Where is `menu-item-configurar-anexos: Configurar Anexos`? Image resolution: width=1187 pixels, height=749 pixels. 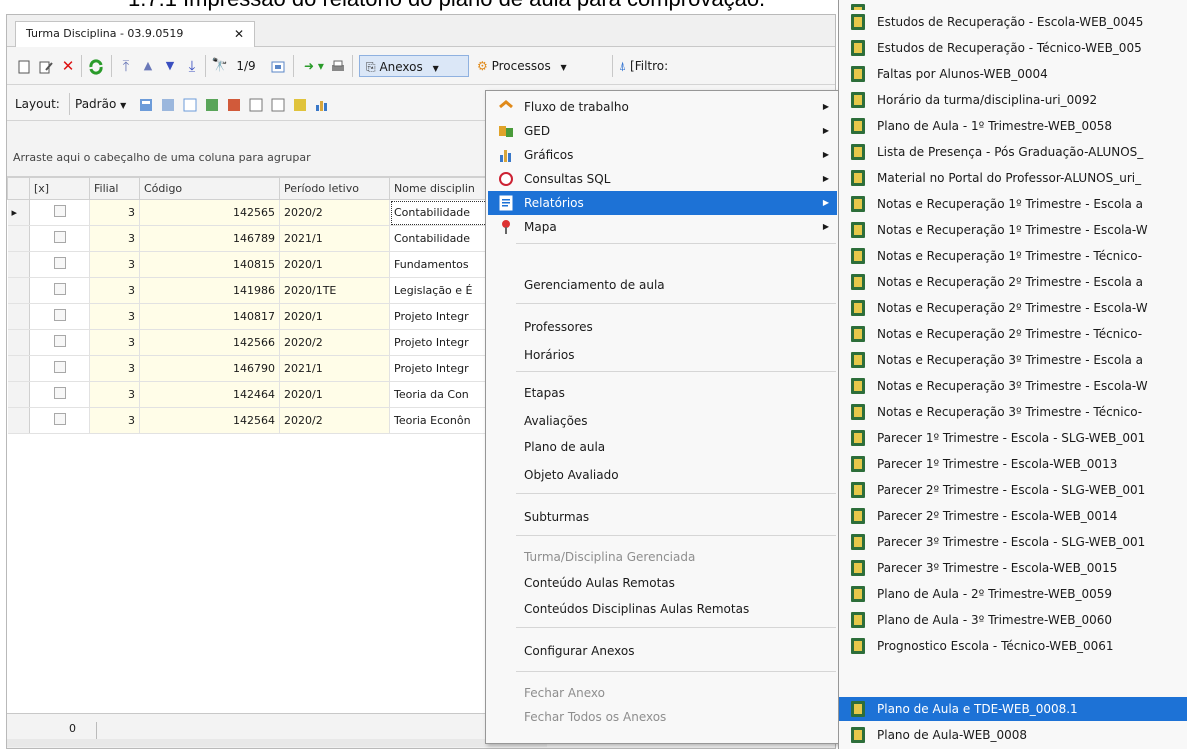
menu-item-configurar-anexos: Configurar Anexos is located at coordinates (662, 651).